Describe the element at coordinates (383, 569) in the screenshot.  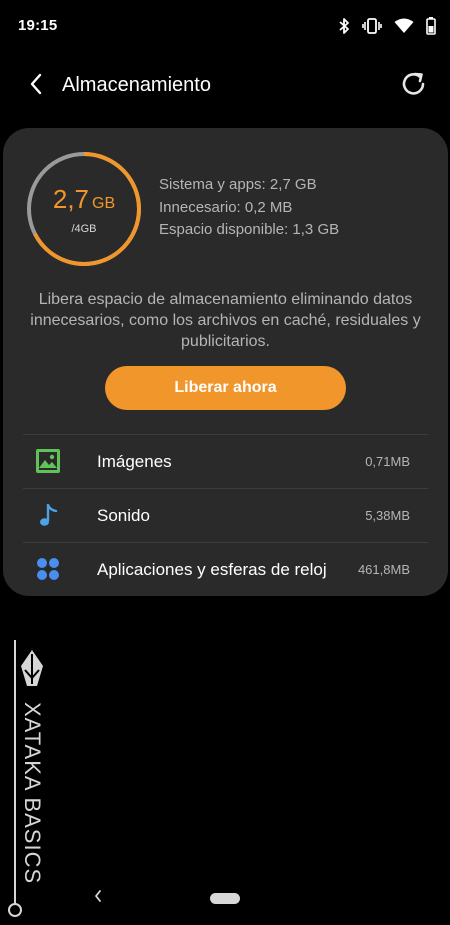
I see `category-size: 461,8MB` at that location.